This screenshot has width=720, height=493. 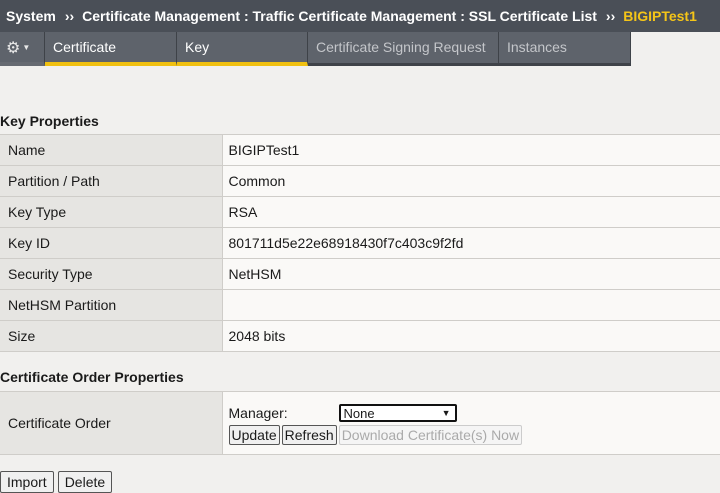 I want to click on table-row: Size 2048 bits, so click(x=360, y=336).